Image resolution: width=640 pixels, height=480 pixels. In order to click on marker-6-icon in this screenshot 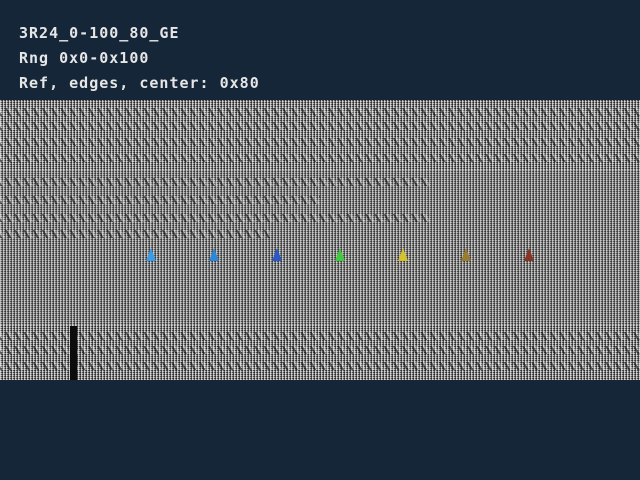, I will do `click(466, 254)`.